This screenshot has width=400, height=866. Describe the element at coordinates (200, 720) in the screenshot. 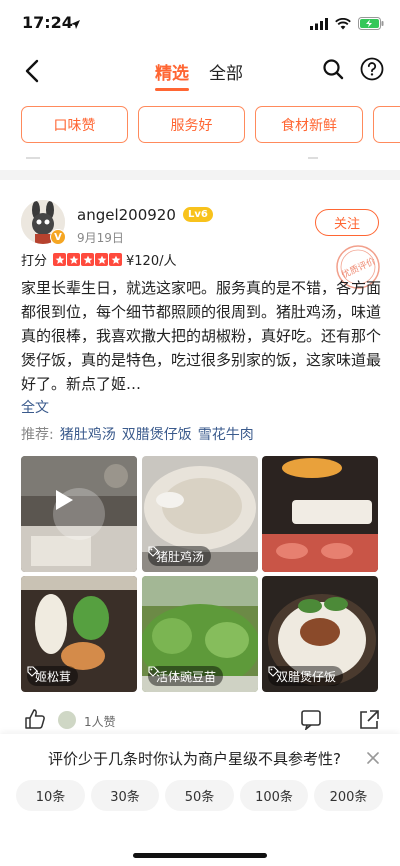

I see `review-actions: 1人赞` at that location.